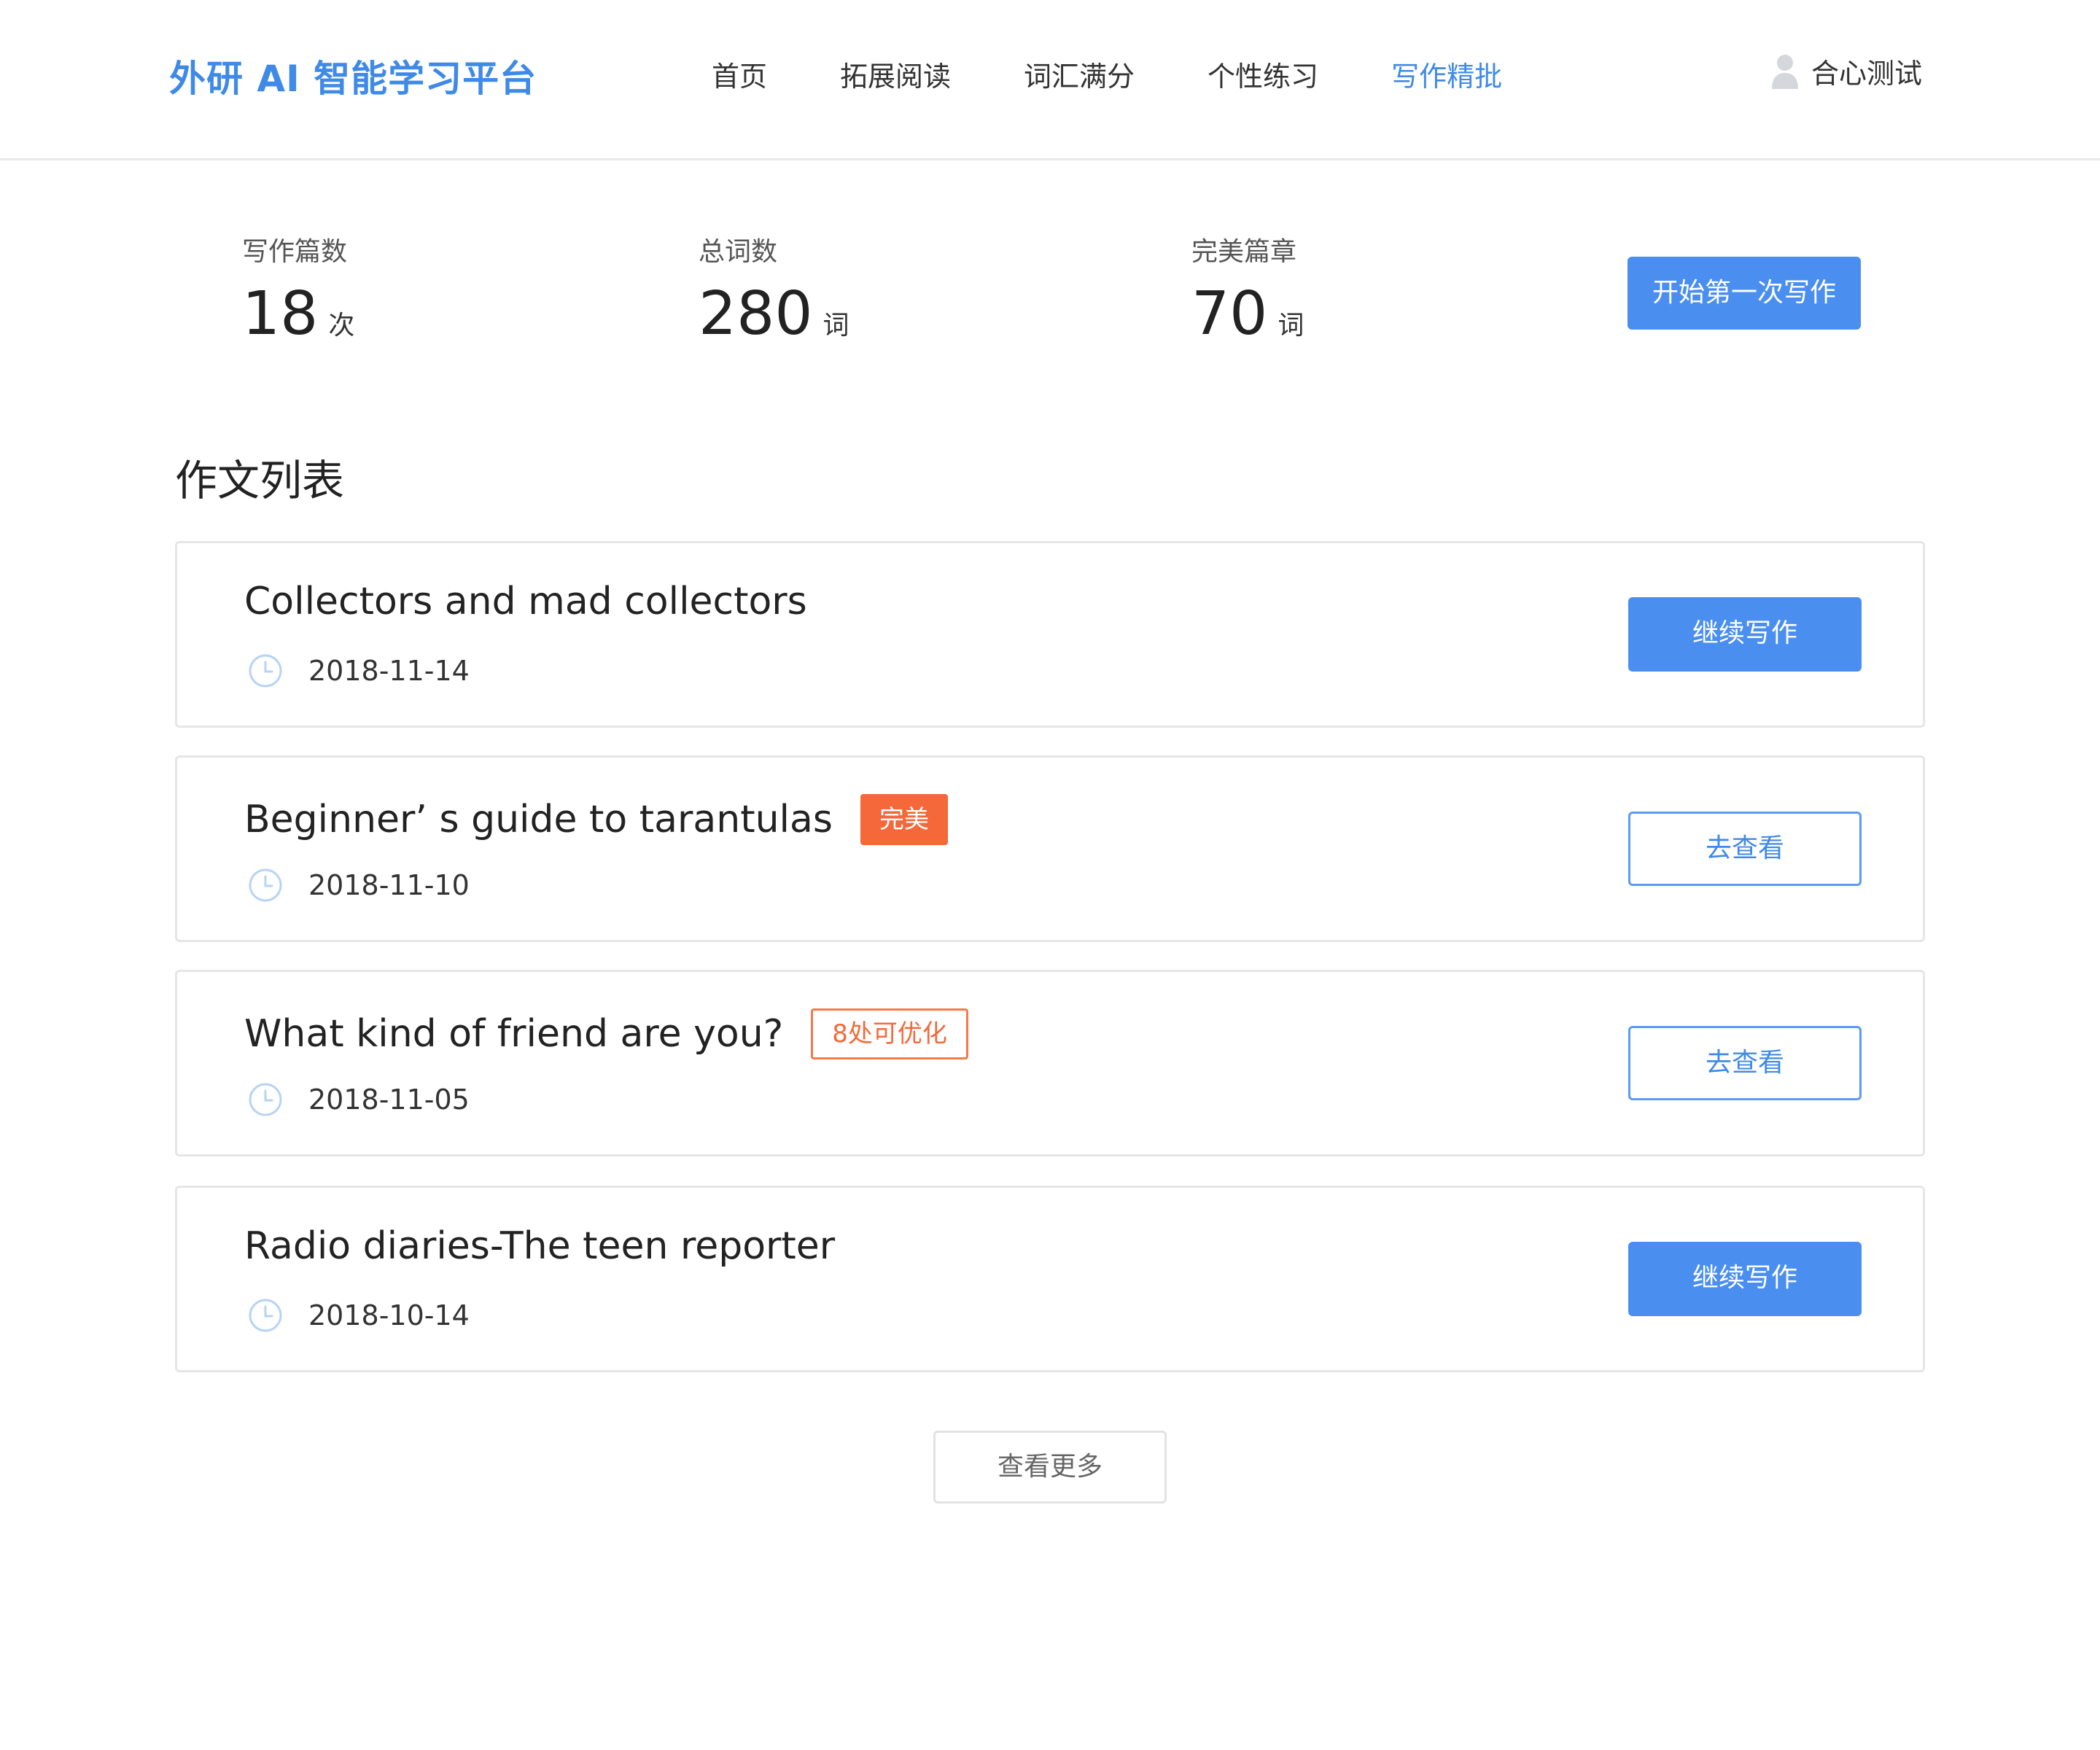  What do you see at coordinates (260, 480) in the screenshot?
I see `section-title: 作文列表` at bounding box center [260, 480].